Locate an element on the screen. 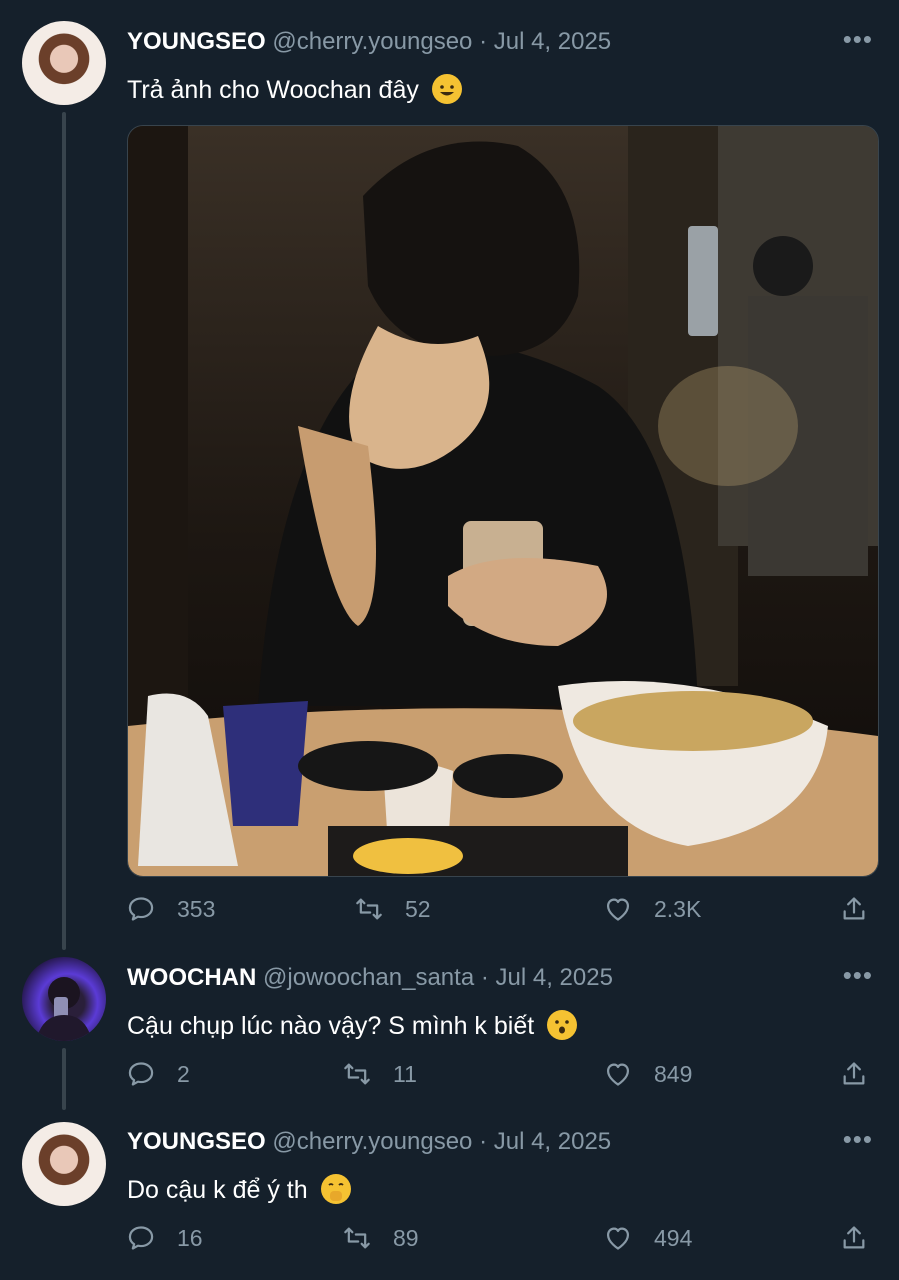 Image resolution: width=899 pixels, height=1280 pixels. tweet-header: WOOCHAN @jowoochan_santa · Jul 4, 2025 is located at coordinates (370, 978).